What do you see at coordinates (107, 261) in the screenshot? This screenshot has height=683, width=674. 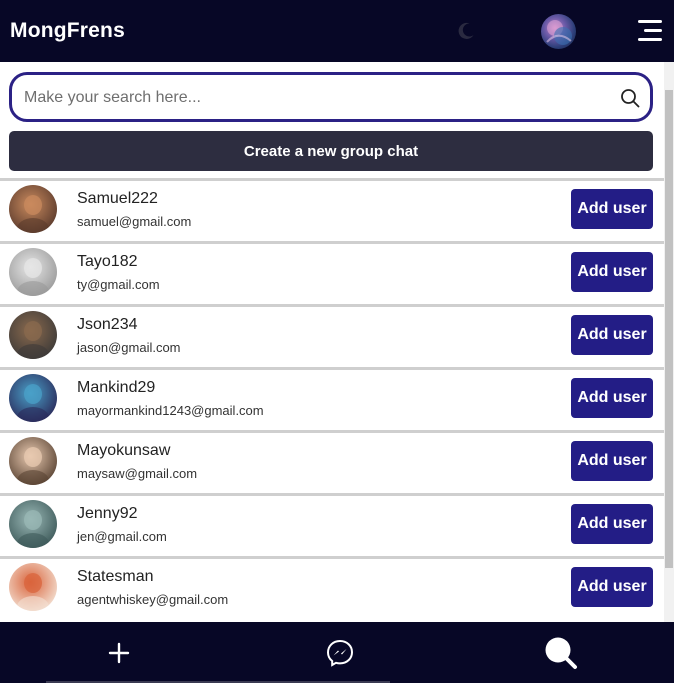 I see `user-name: Tayo182` at bounding box center [107, 261].